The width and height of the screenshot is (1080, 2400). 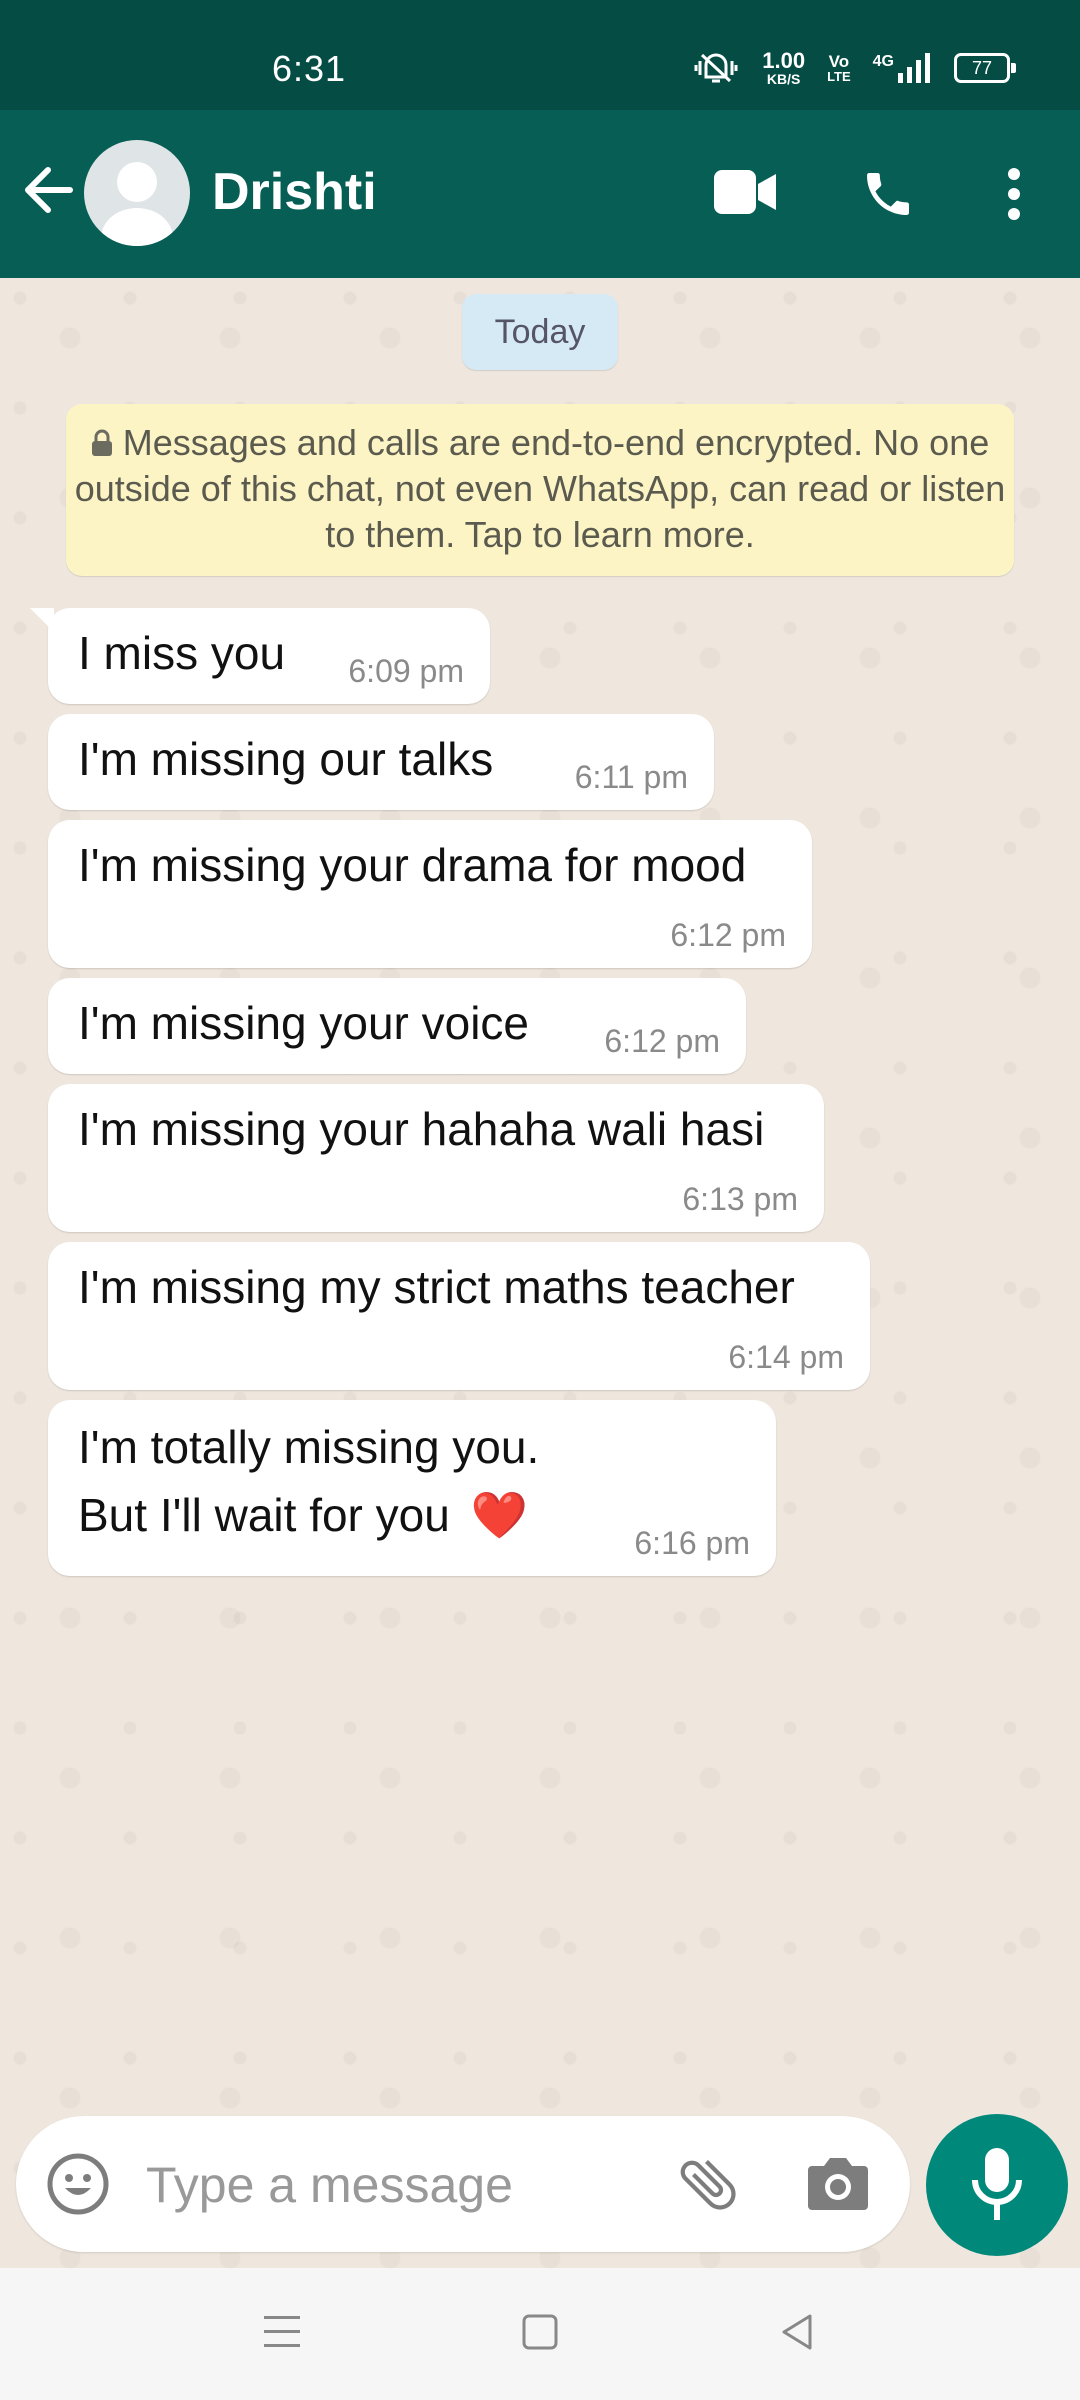 I want to click on message-text: I'm missing my strict maths teacher, so click(x=436, y=1287).